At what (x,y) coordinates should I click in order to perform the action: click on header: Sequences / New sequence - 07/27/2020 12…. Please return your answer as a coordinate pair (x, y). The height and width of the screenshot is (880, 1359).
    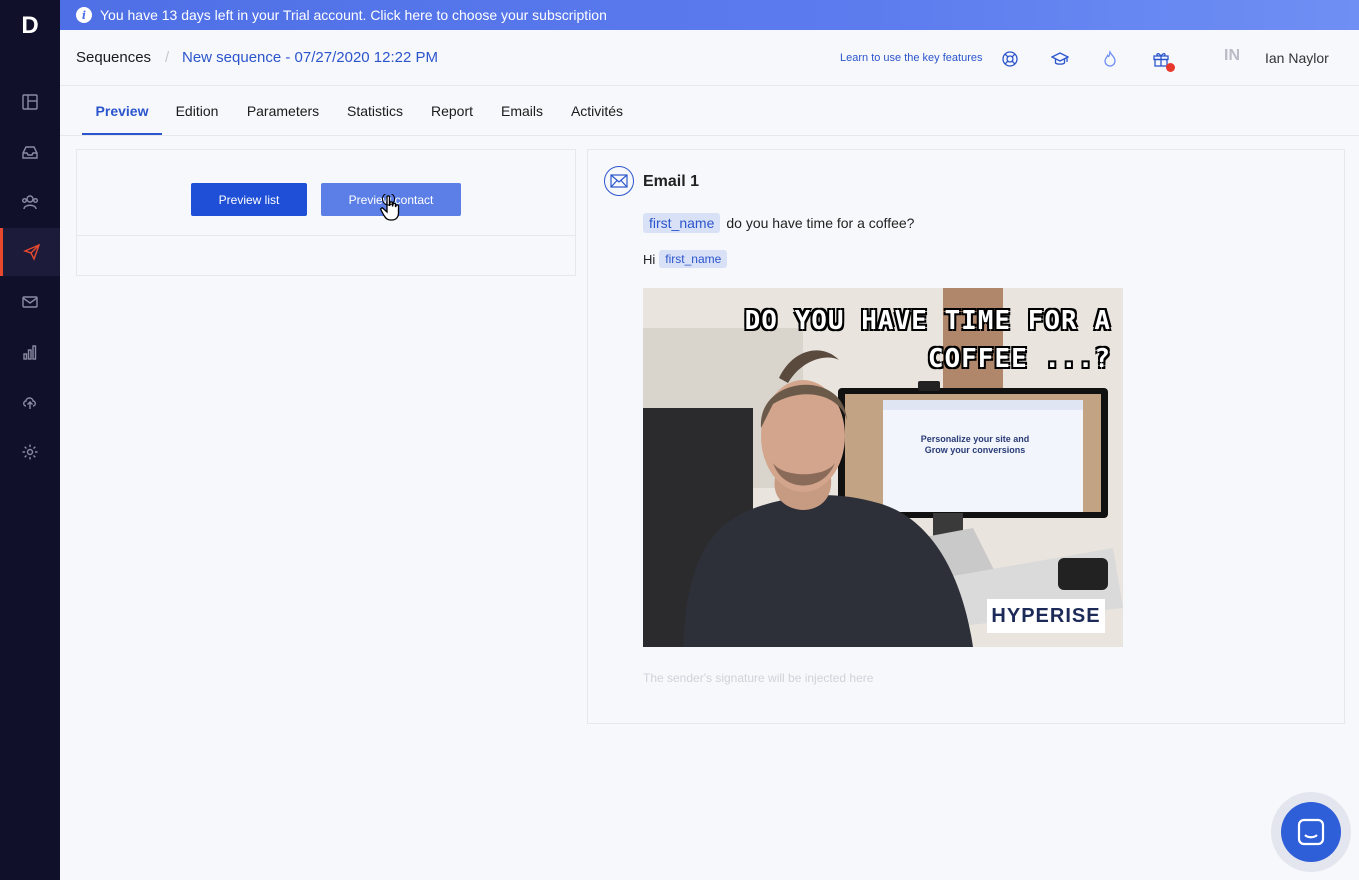
    Looking at the image, I should click on (709, 58).